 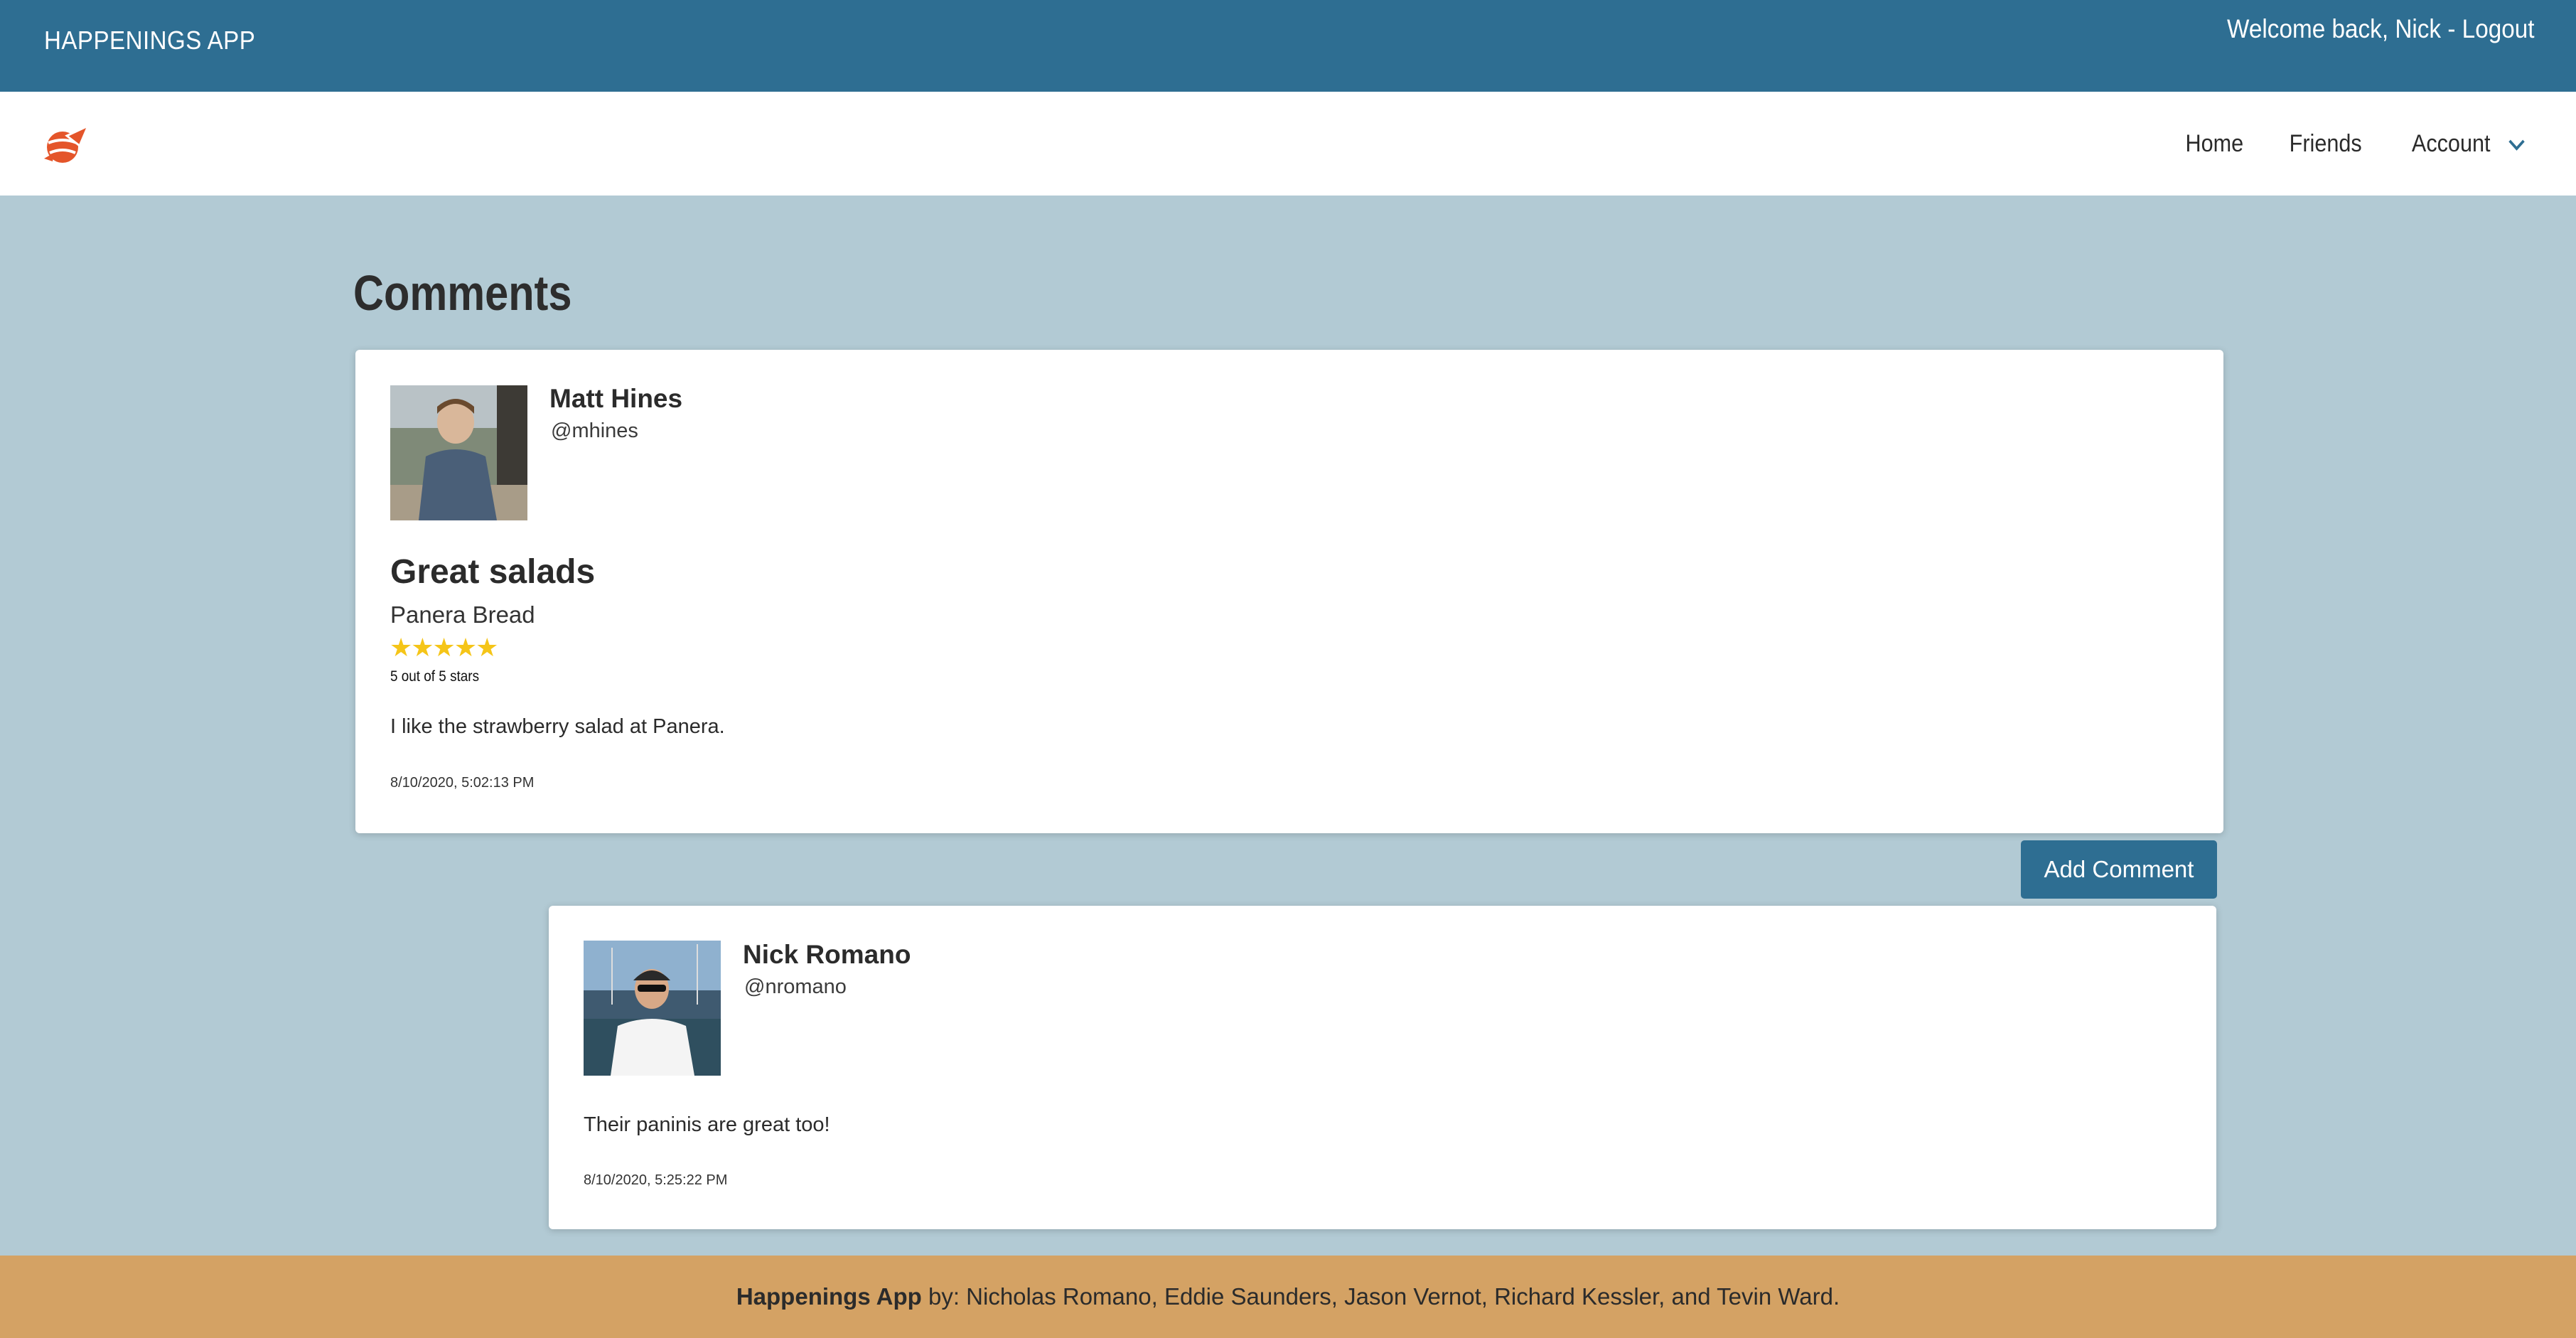 What do you see at coordinates (435, 676) in the screenshot?
I see `rating-text: 5 out of 5 stars` at bounding box center [435, 676].